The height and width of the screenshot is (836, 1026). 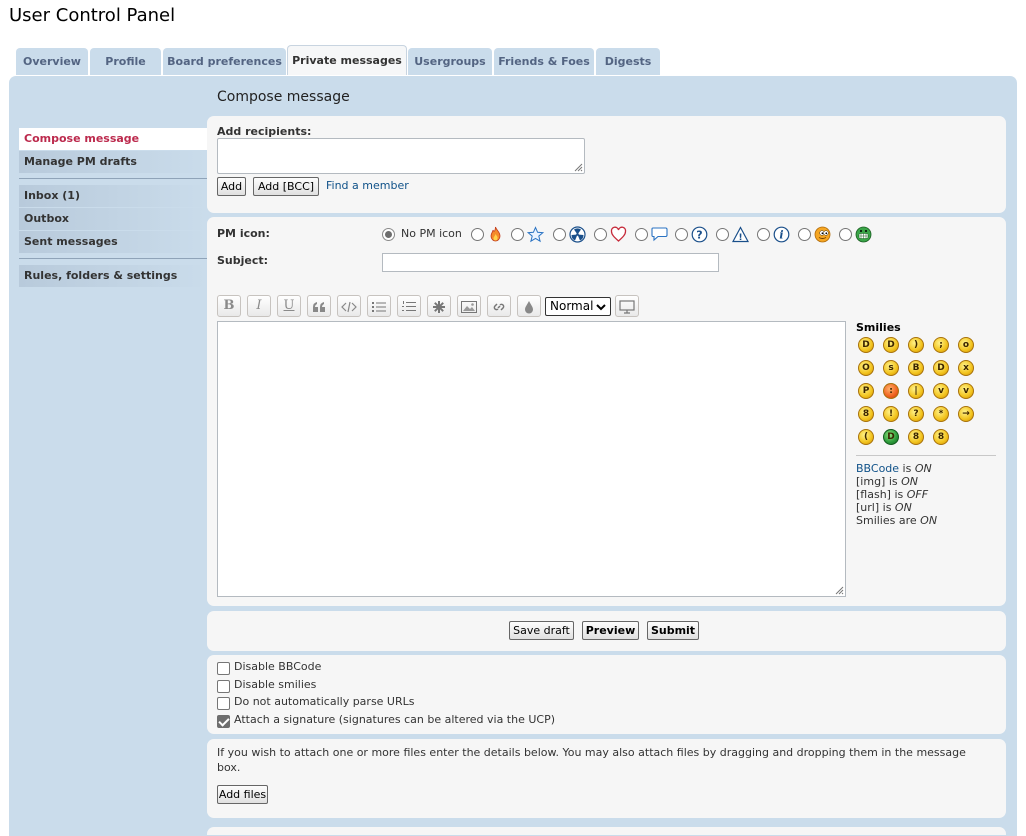 I want to click on smiley-e-geek-icon: 8, so click(x=866, y=414).